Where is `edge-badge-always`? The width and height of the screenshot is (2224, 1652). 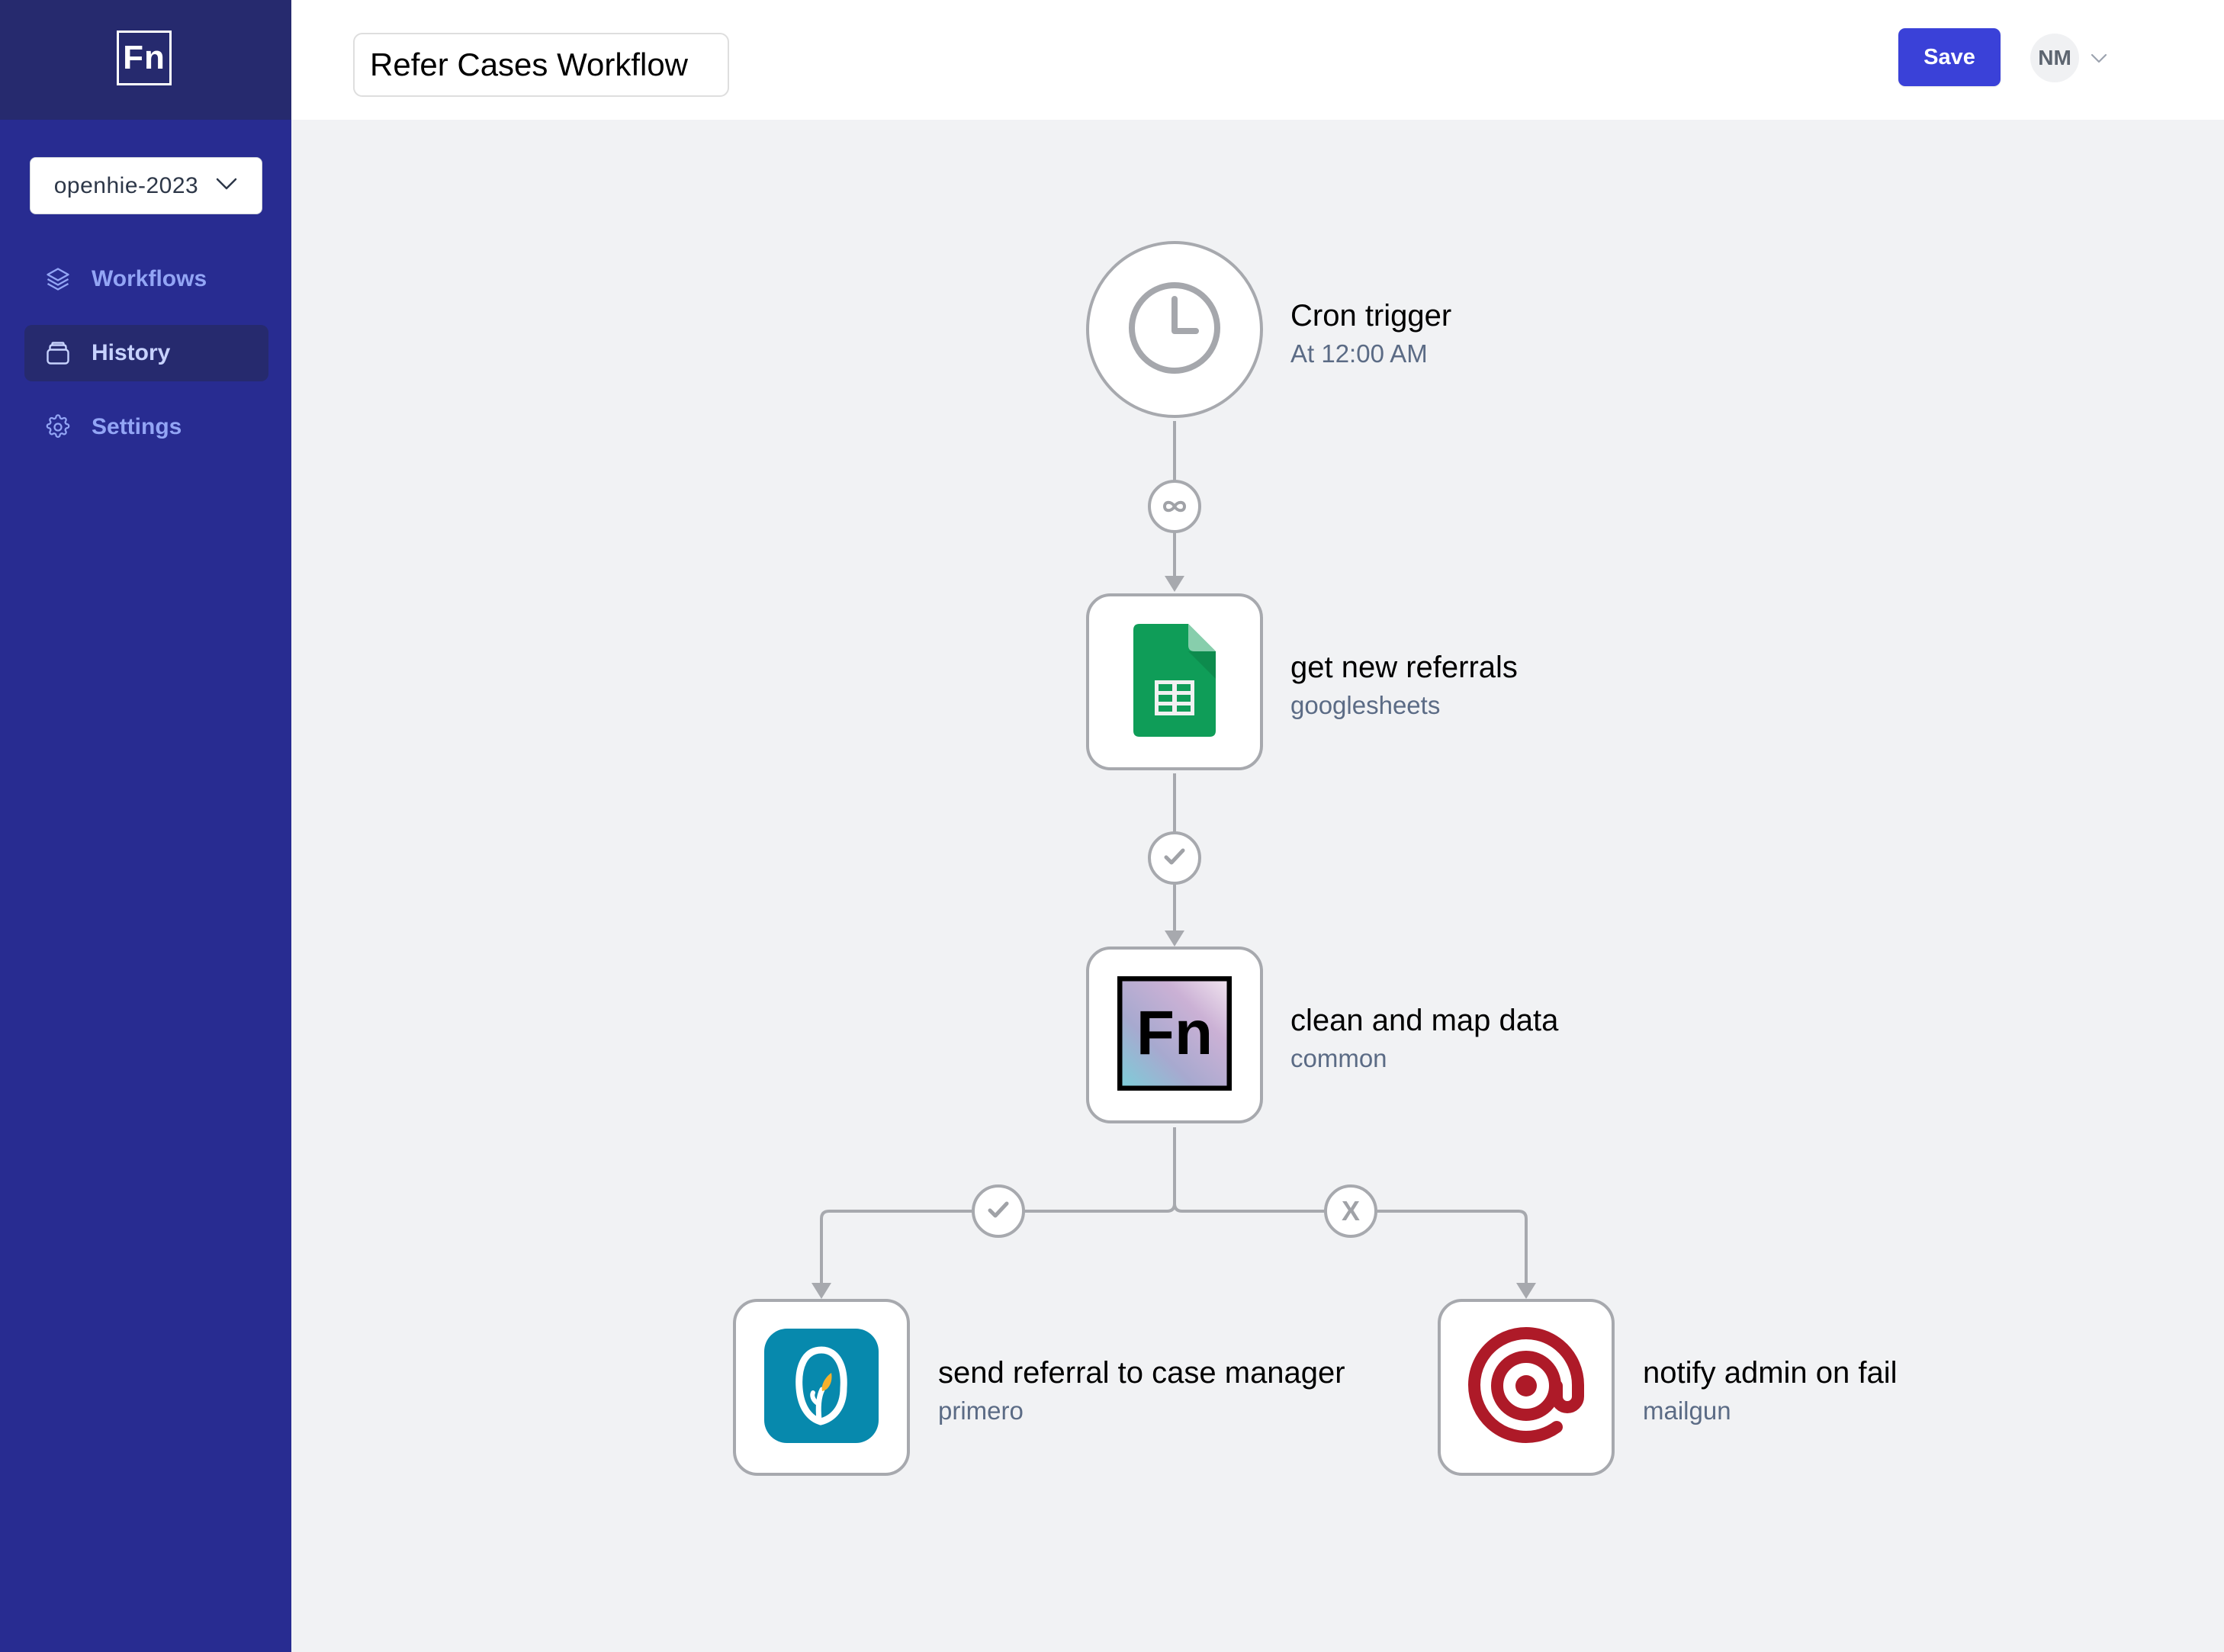
edge-badge-always is located at coordinates (1175, 507).